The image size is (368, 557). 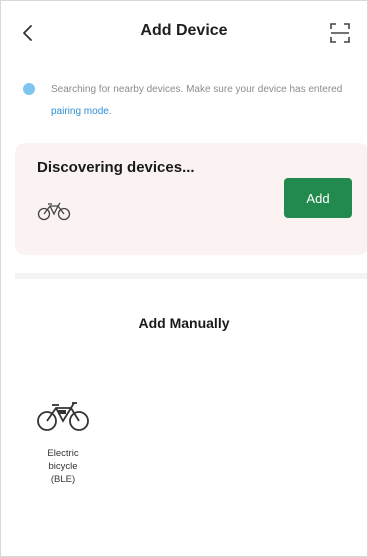 What do you see at coordinates (29, 89) in the screenshot?
I see `searching-indicator-icon` at bounding box center [29, 89].